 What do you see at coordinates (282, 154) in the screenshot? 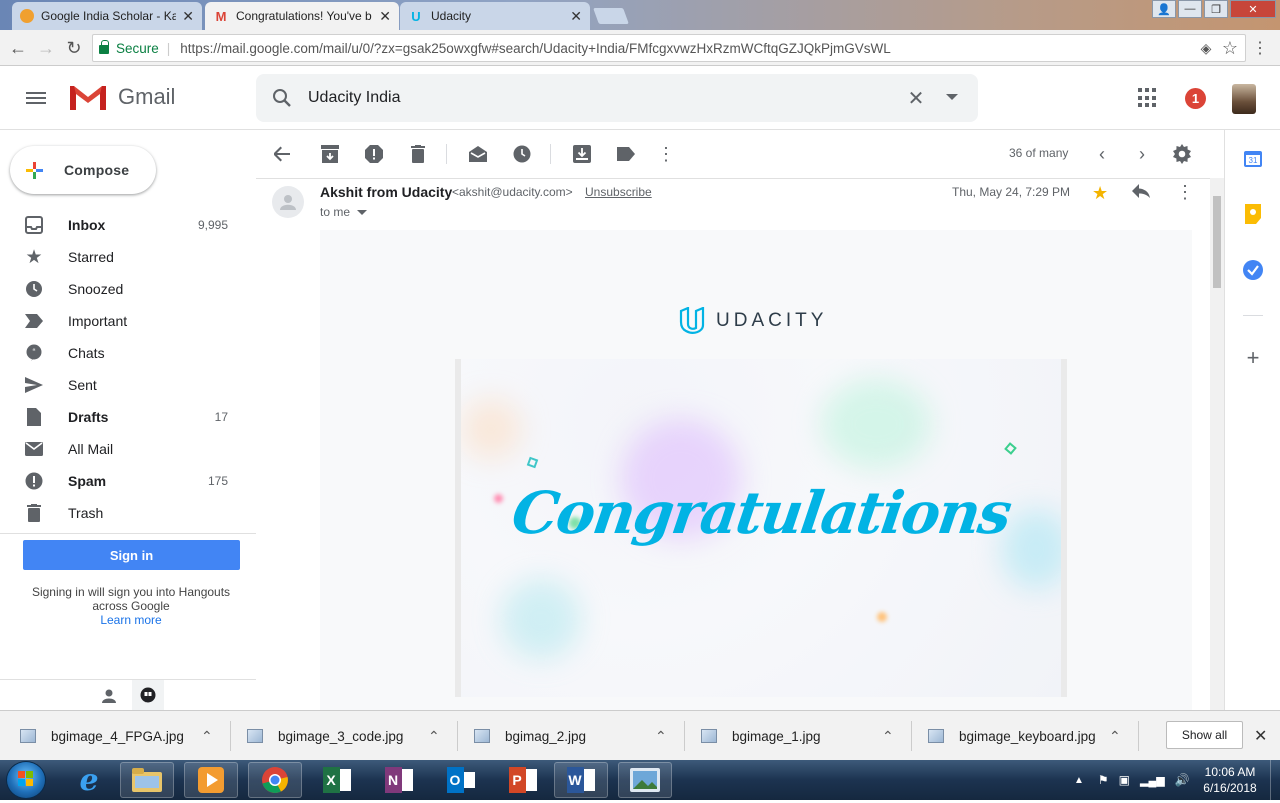
I see `back-to-list-icon` at bounding box center [282, 154].